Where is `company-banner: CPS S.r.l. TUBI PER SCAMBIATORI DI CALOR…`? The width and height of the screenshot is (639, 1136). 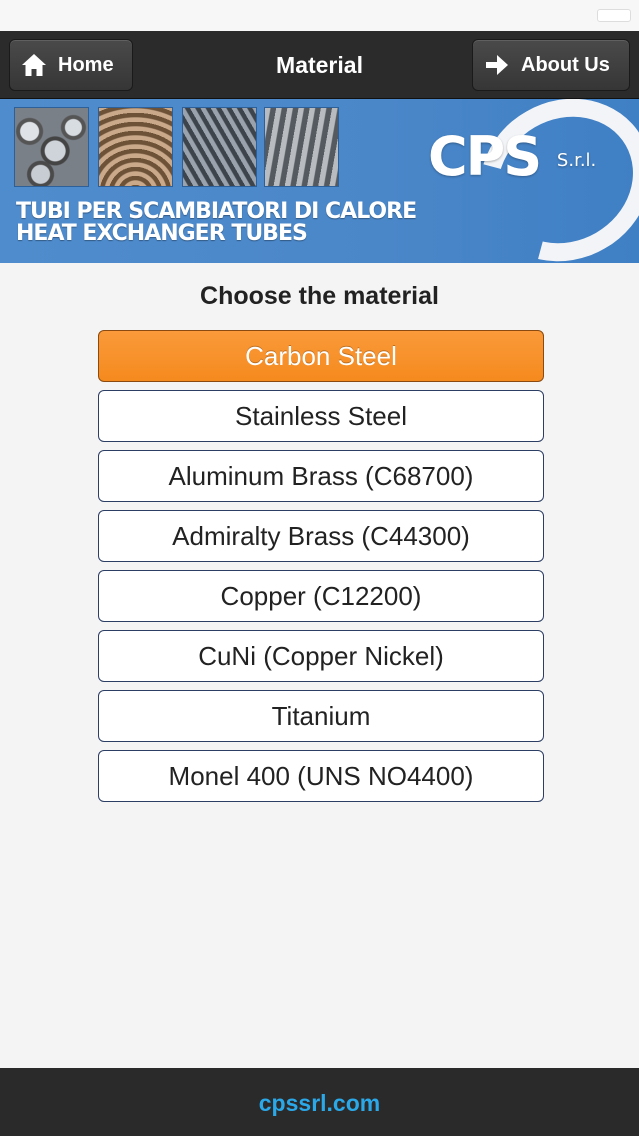
company-banner: CPS S.r.l. TUBI PER SCAMBIATORI DI CALOR… is located at coordinates (319, 181).